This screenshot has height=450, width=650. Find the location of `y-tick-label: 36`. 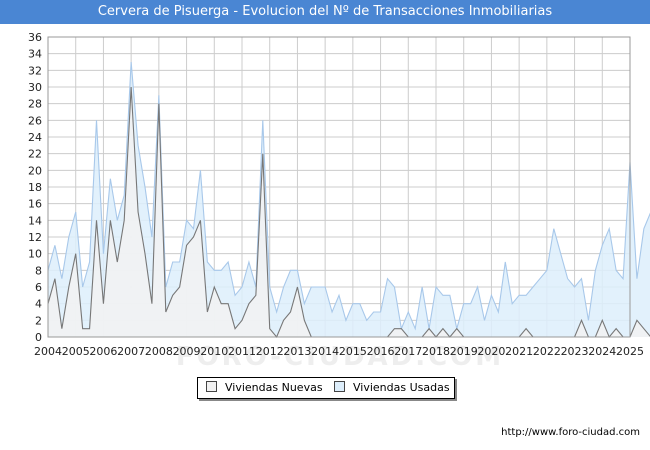

y-tick-label: 36 is located at coordinates (35, 37).